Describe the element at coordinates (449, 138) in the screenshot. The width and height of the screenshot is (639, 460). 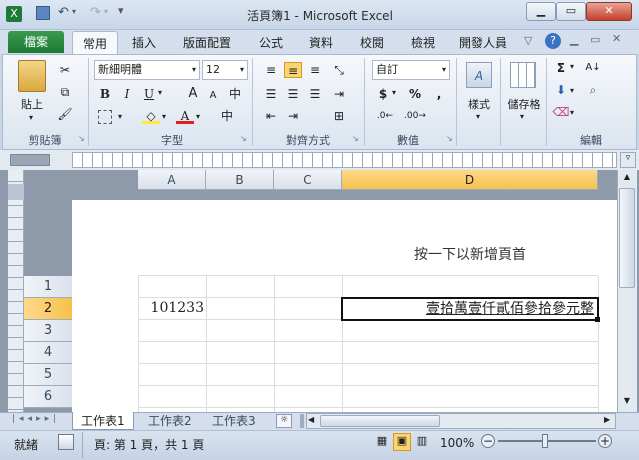
I see `number-launcher-icon: ↘` at that location.